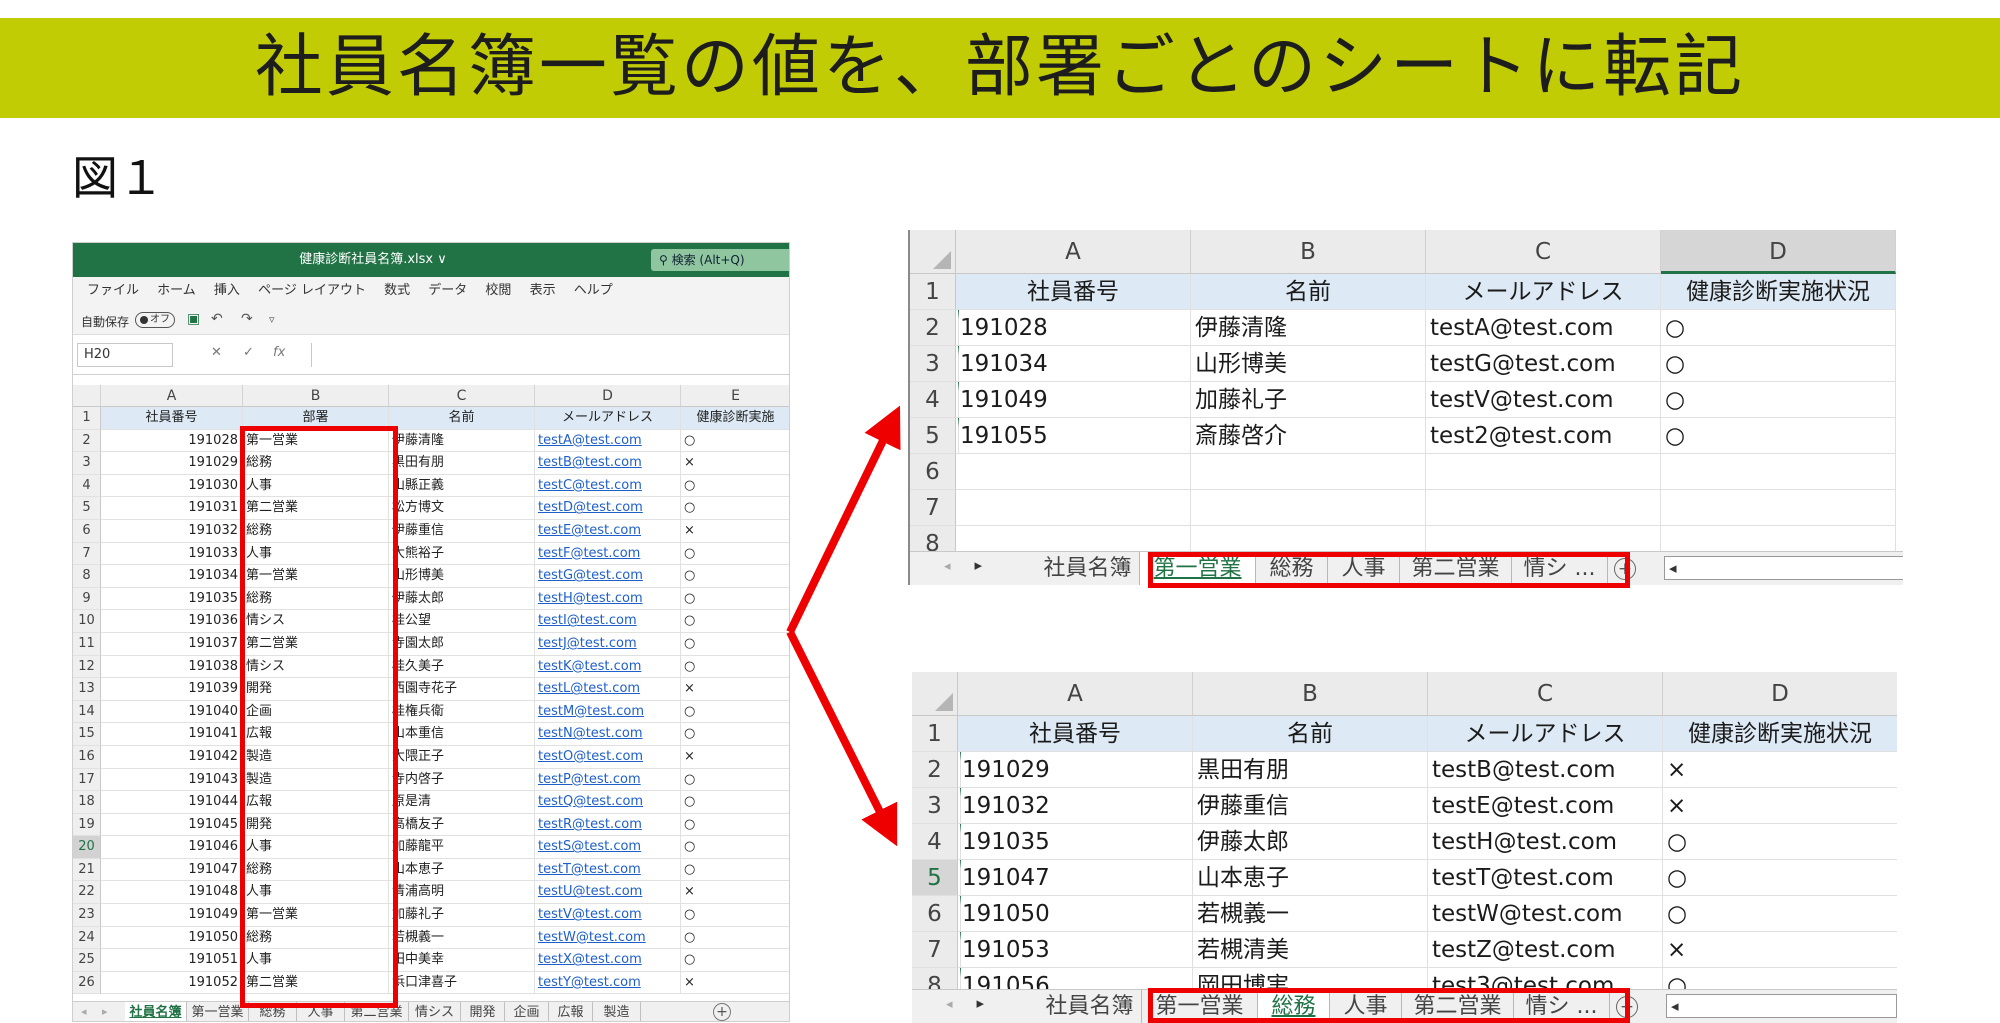 The image size is (2000, 1023). What do you see at coordinates (1389, 570) in the screenshot?
I see `top-tab-highlight` at bounding box center [1389, 570].